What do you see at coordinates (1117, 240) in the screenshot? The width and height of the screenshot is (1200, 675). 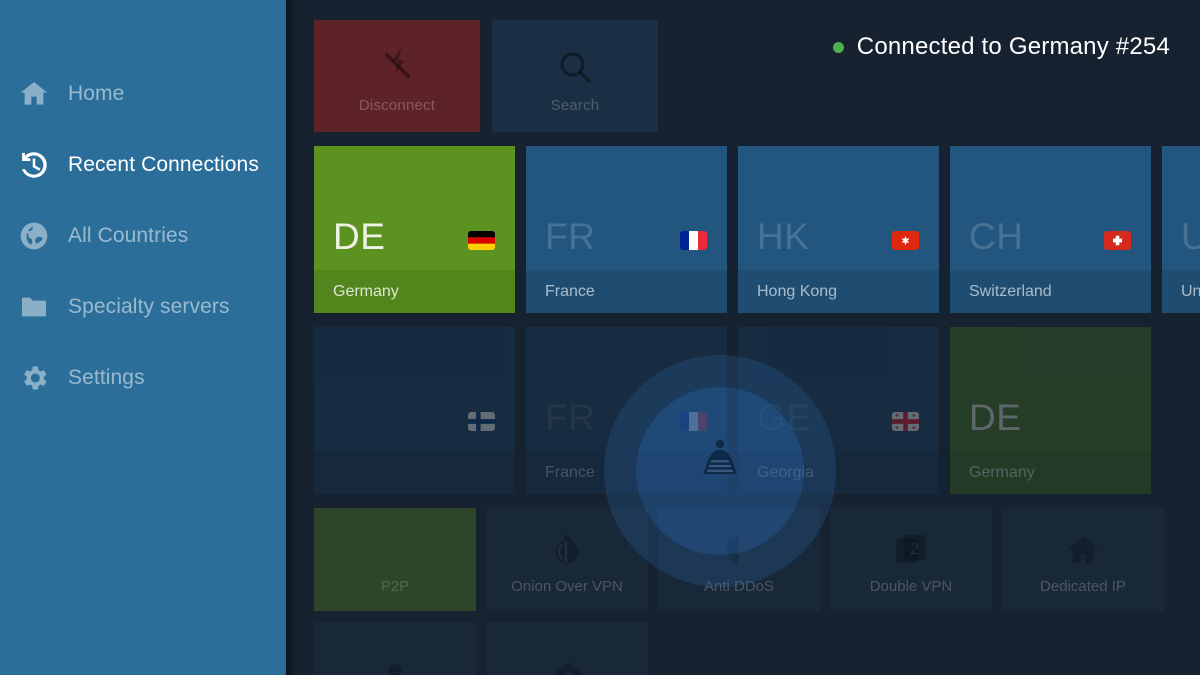 I see `flag-ch-icon` at bounding box center [1117, 240].